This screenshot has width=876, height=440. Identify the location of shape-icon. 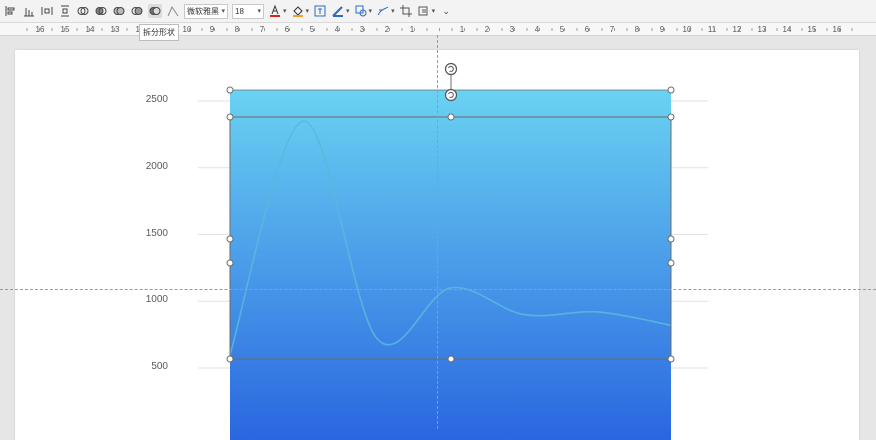
(361, 11).